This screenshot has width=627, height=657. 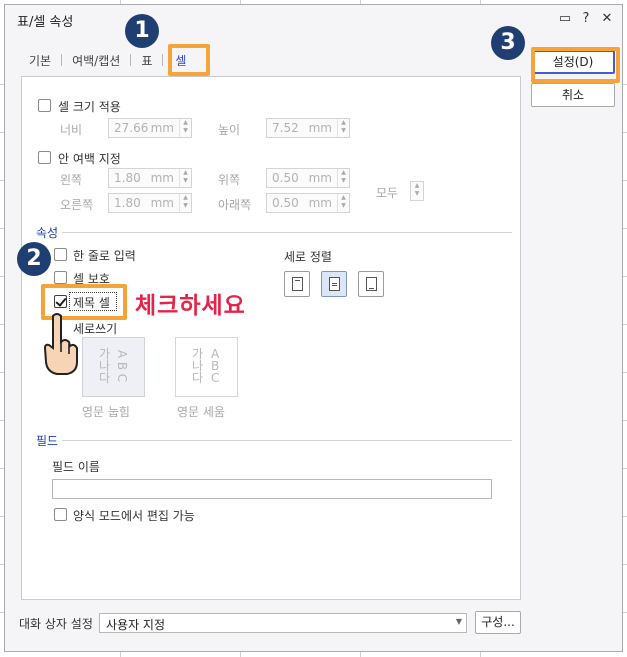 I want to click on properties-divider, so click(x=287, y=232).